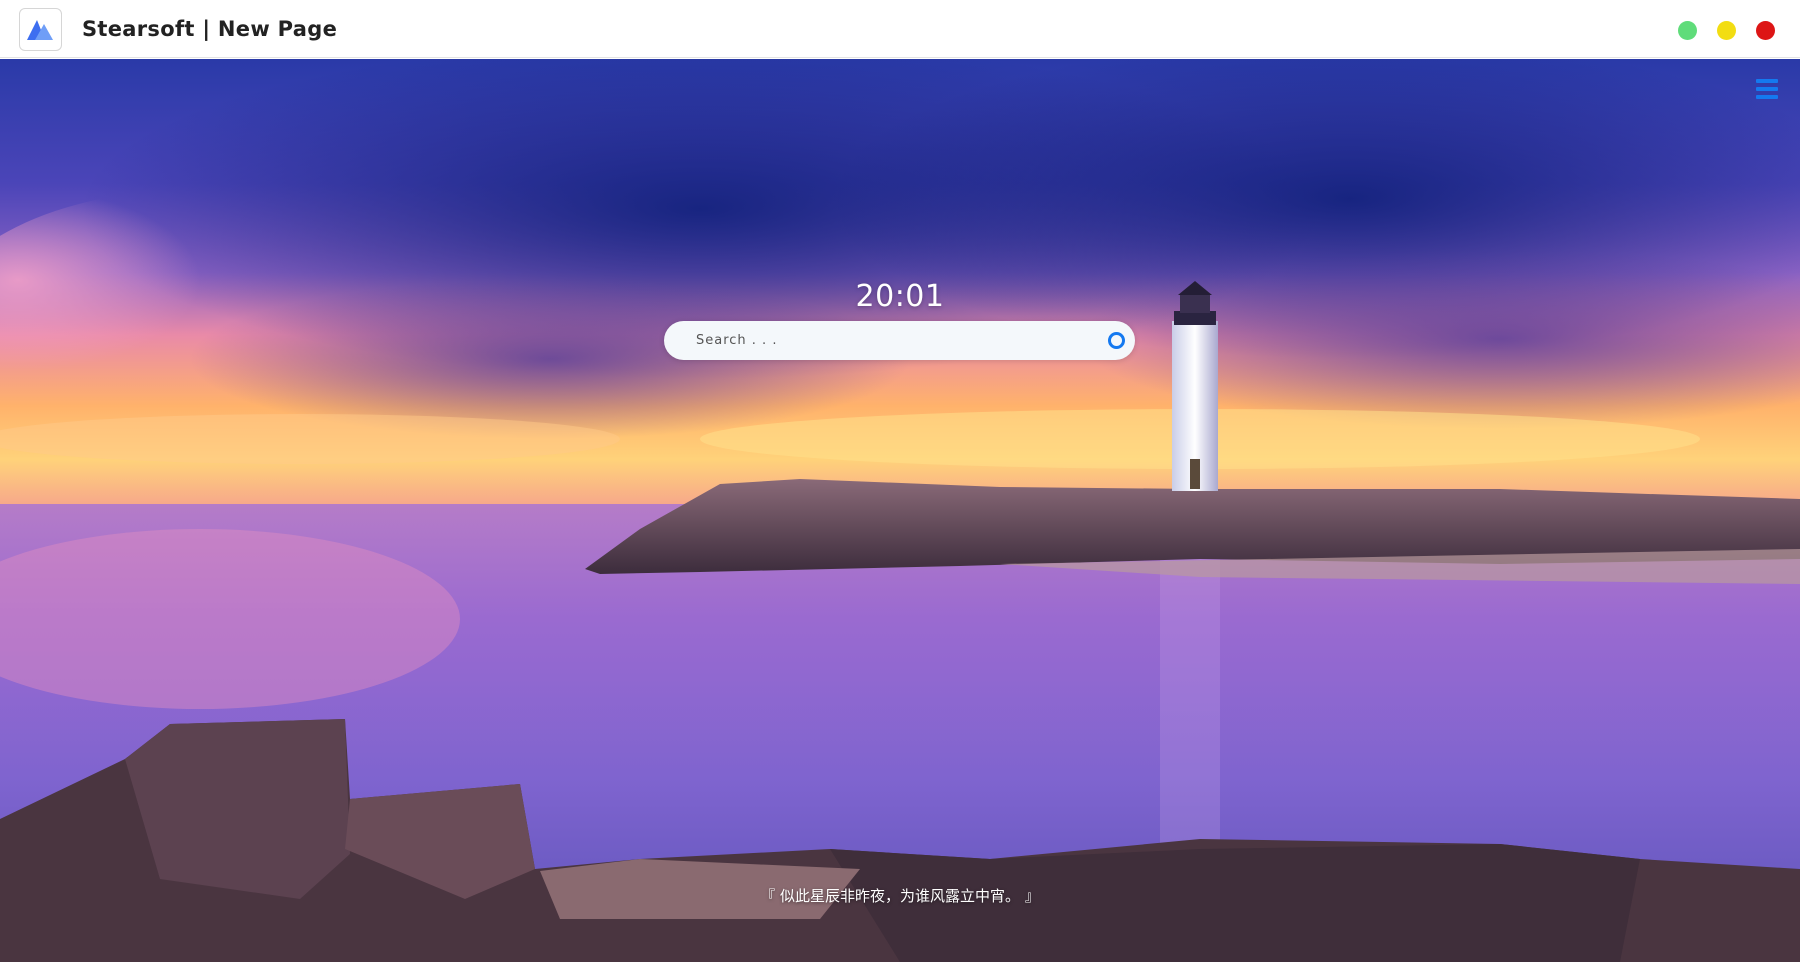  Describe the element at coordinates (1767, 81) in the screenshot. I see `hamburger-menu-icon` at that location.